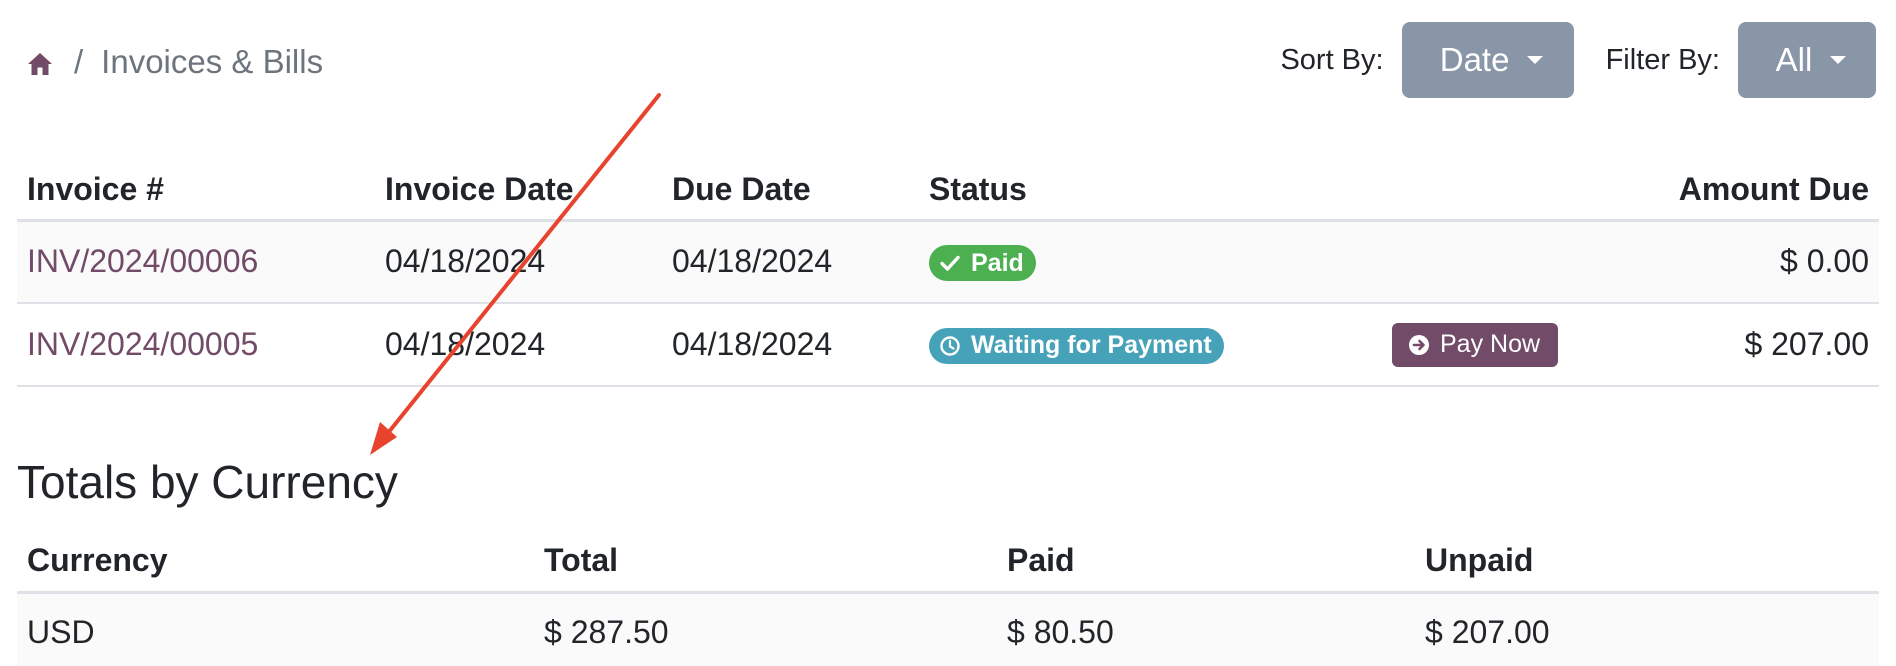 The height and width of the screenshot is (666, 1896). Describe the element at coordinates (1091, 345) in the screenshot. I see `status-badge-label: Waiting for Payment` at that location.